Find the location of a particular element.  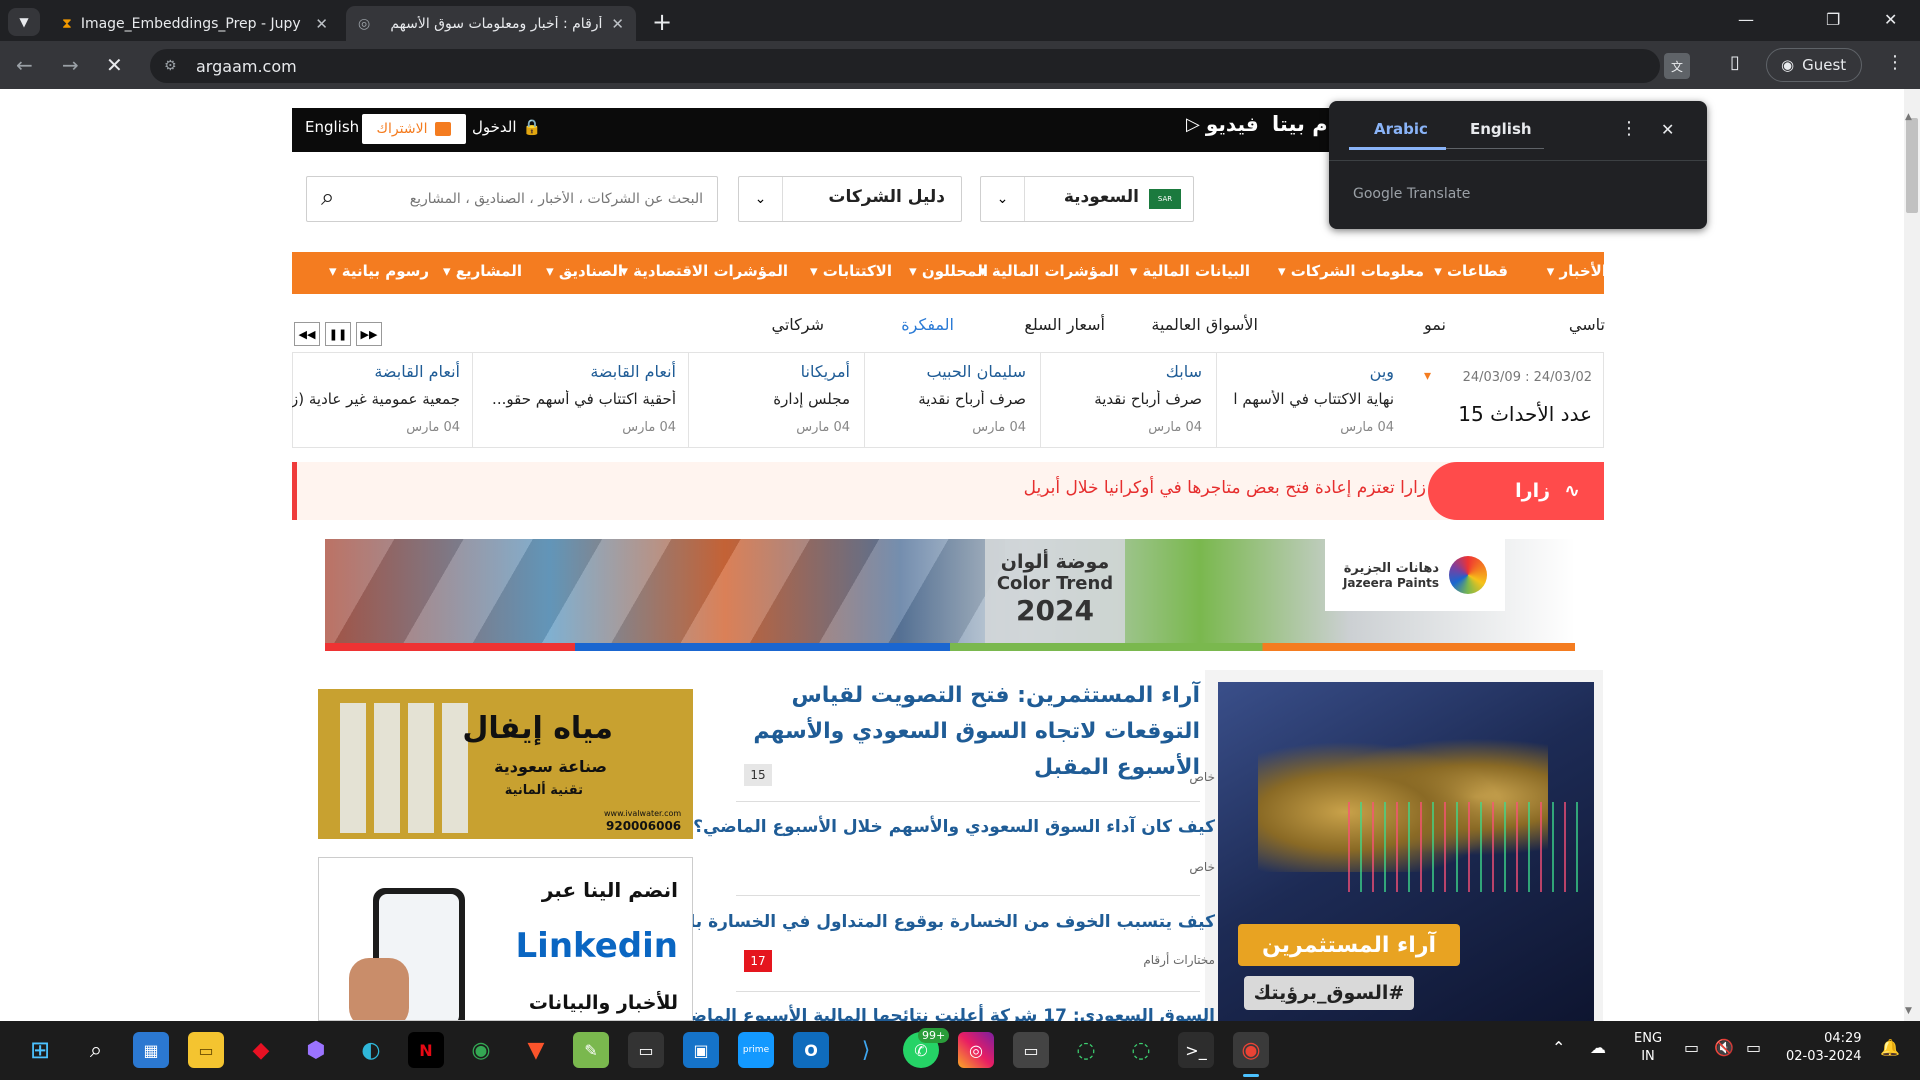

forward-icon: → is located at coordinates (70, 65).